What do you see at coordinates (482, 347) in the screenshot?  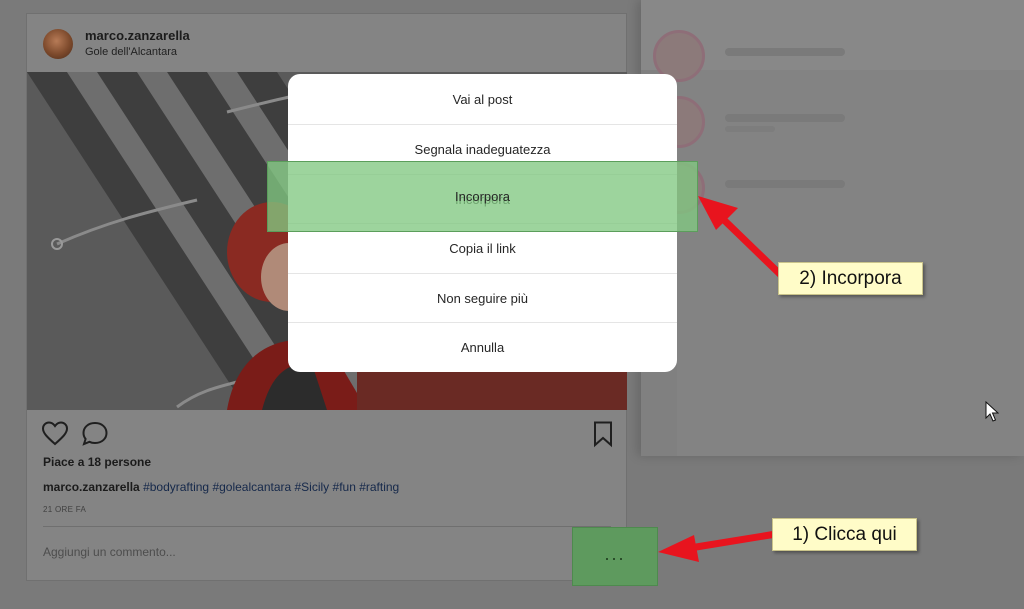 I see `menu-item-cancel: Annulla` at bounding box center [482, 347].